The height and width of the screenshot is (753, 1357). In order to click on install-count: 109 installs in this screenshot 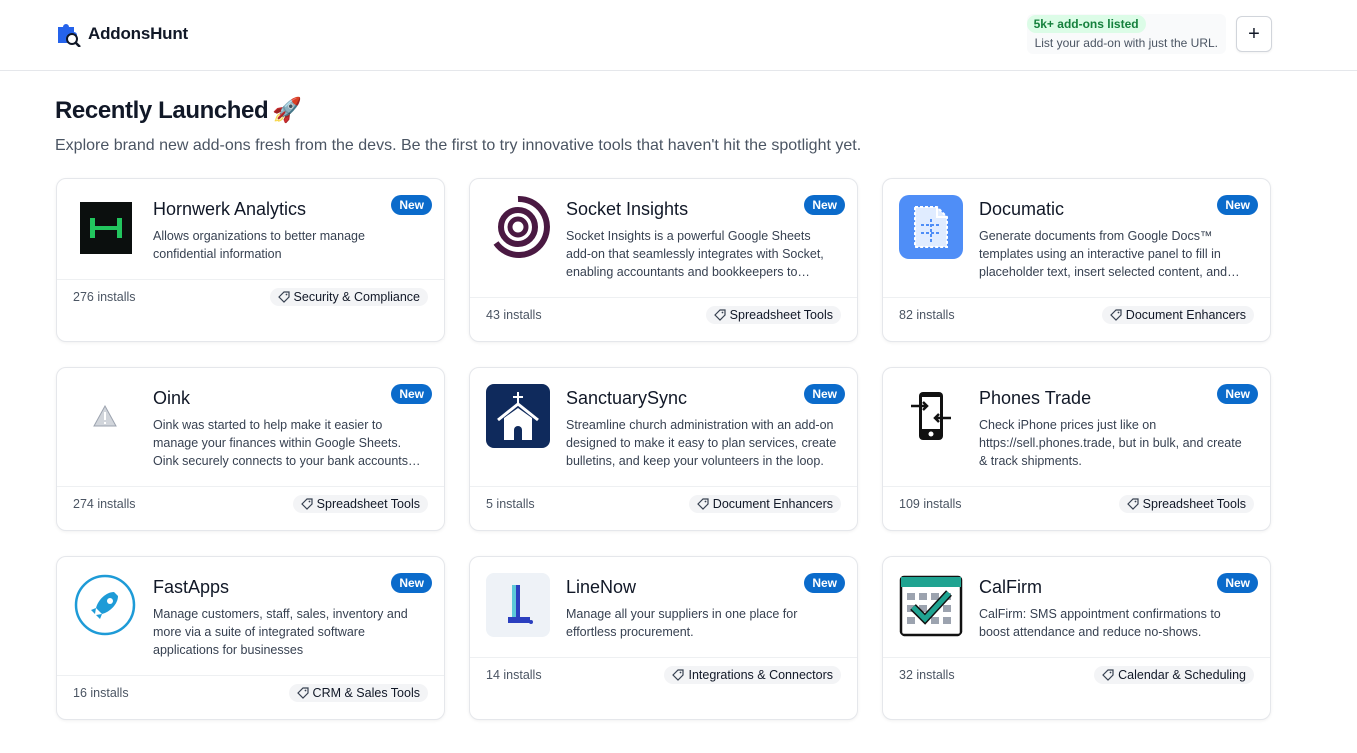, I will do `click(930, 504)`.